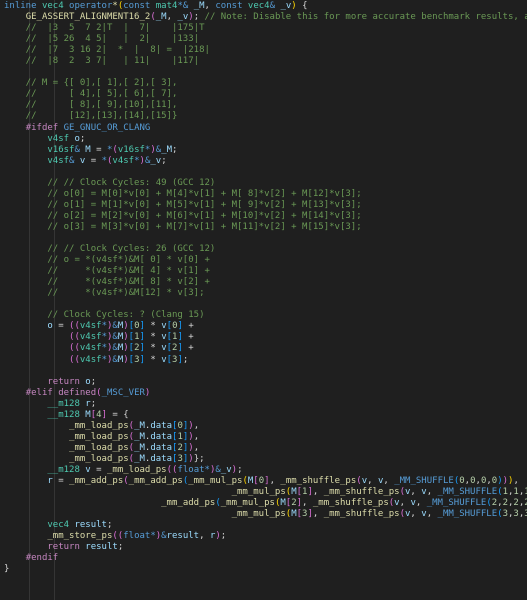  Describe the element at coordinates (265, 271) in the screenshot. I see `code-line: // *(v4sf*)&M[ 4] * v[1] +` at that location.